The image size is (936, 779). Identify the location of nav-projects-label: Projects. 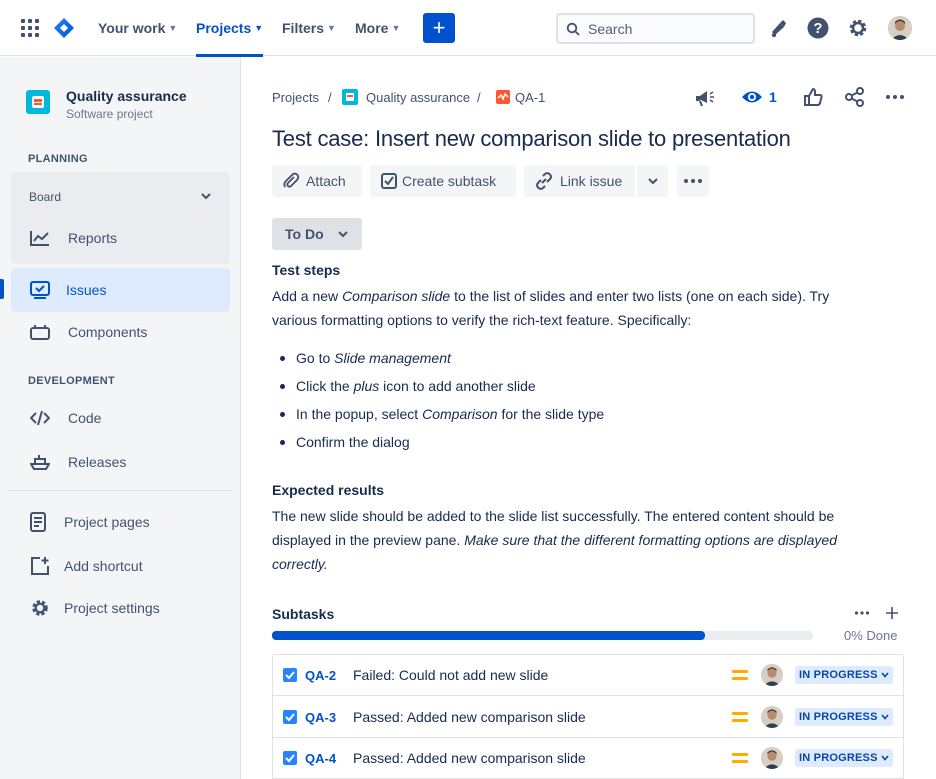
(224, 28).